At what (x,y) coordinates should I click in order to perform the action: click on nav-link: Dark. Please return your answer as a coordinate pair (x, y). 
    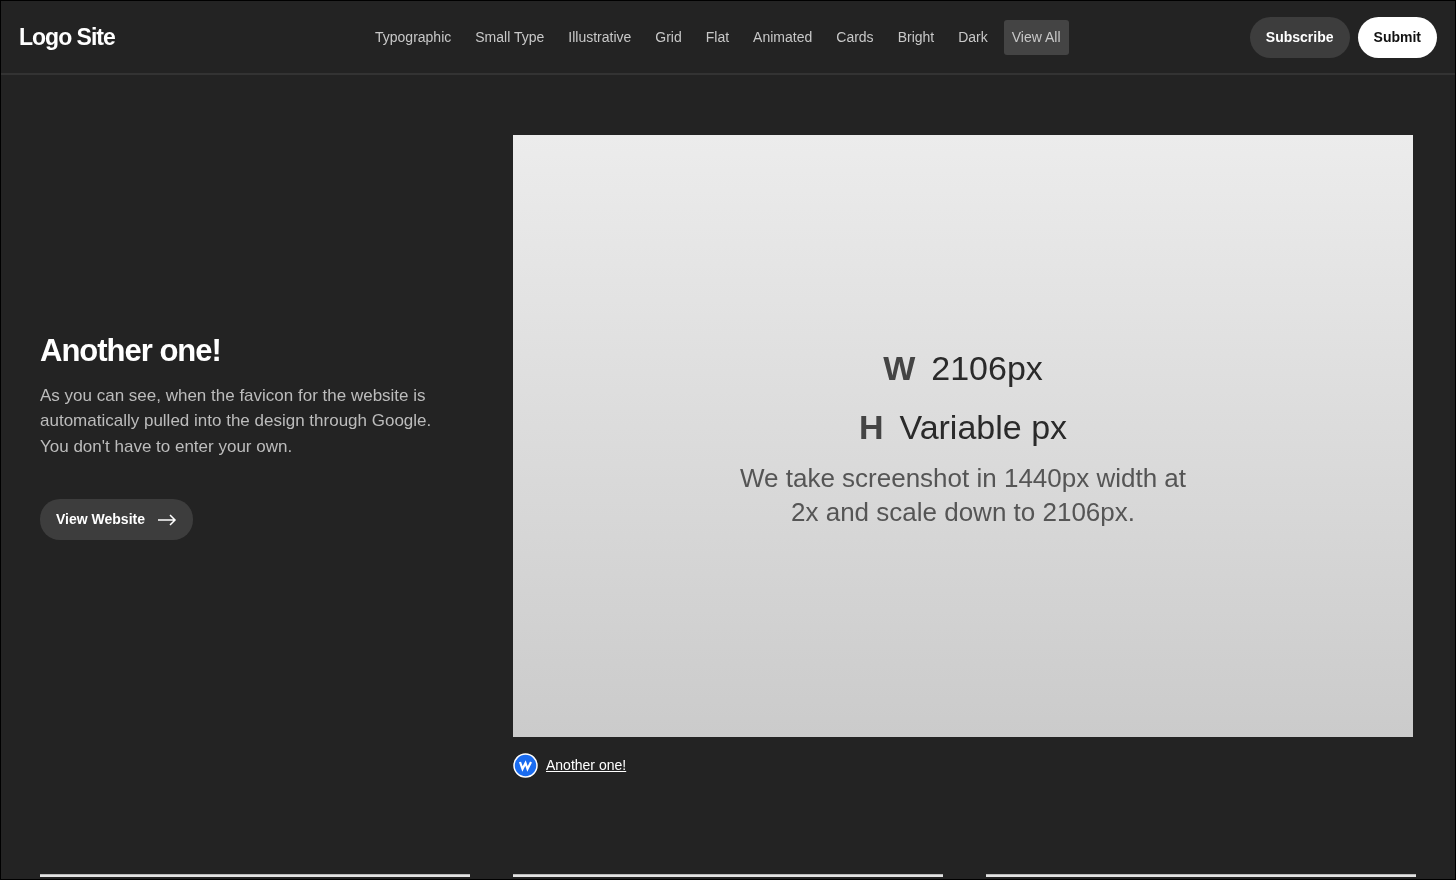
    Looking at the image, I should click on (973, 37).